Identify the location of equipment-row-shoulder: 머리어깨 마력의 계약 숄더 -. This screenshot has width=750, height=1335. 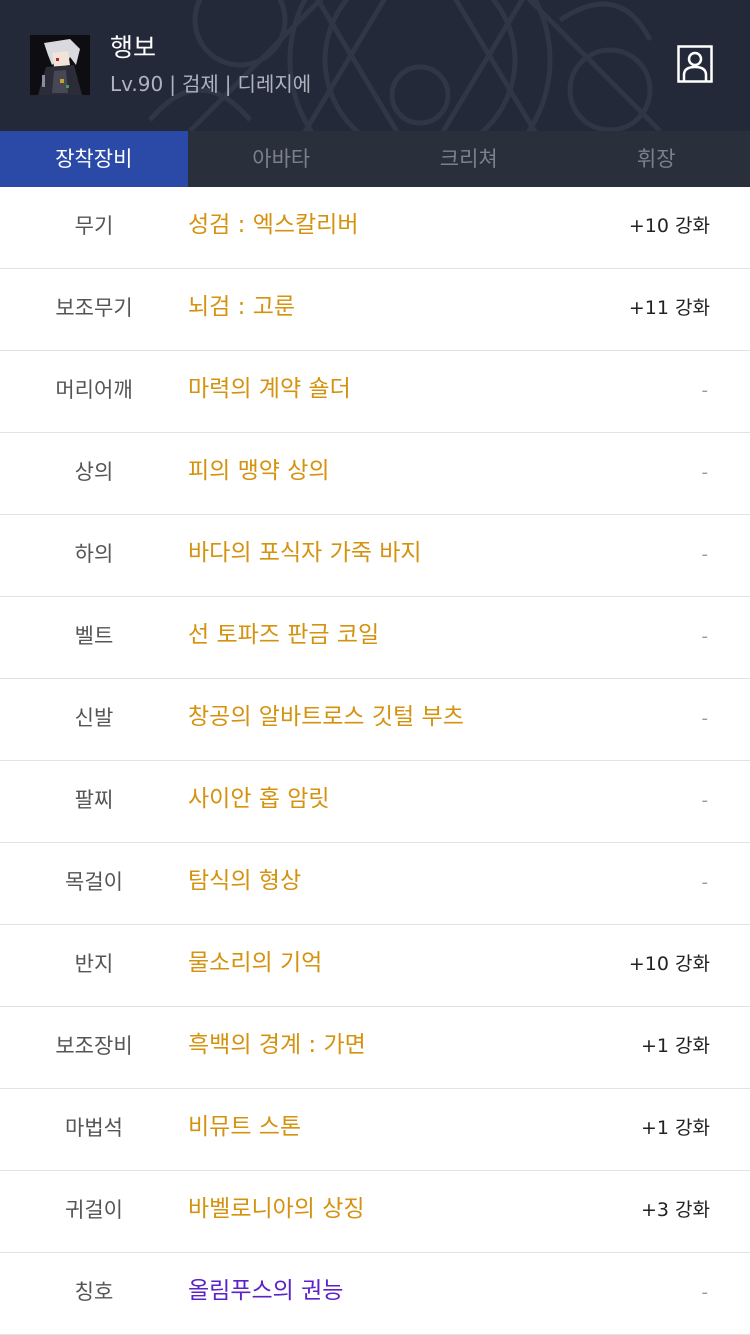
(375, 392).